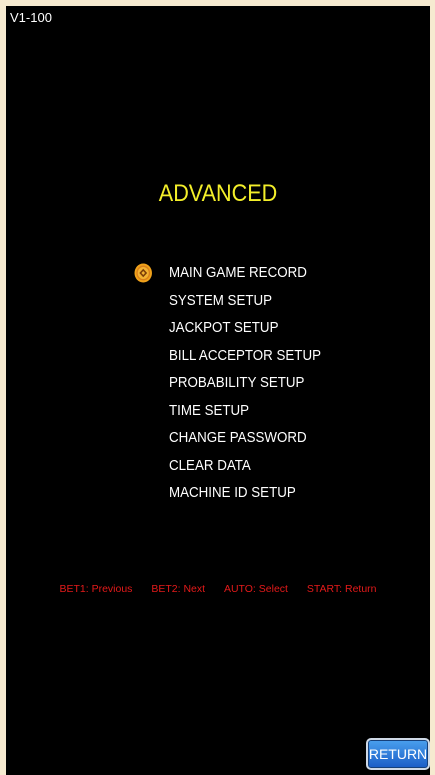 This screenshot has width=435, height=775. I want to click on menu-item-label: MAIN GAME RECORD, so click(238, 273).